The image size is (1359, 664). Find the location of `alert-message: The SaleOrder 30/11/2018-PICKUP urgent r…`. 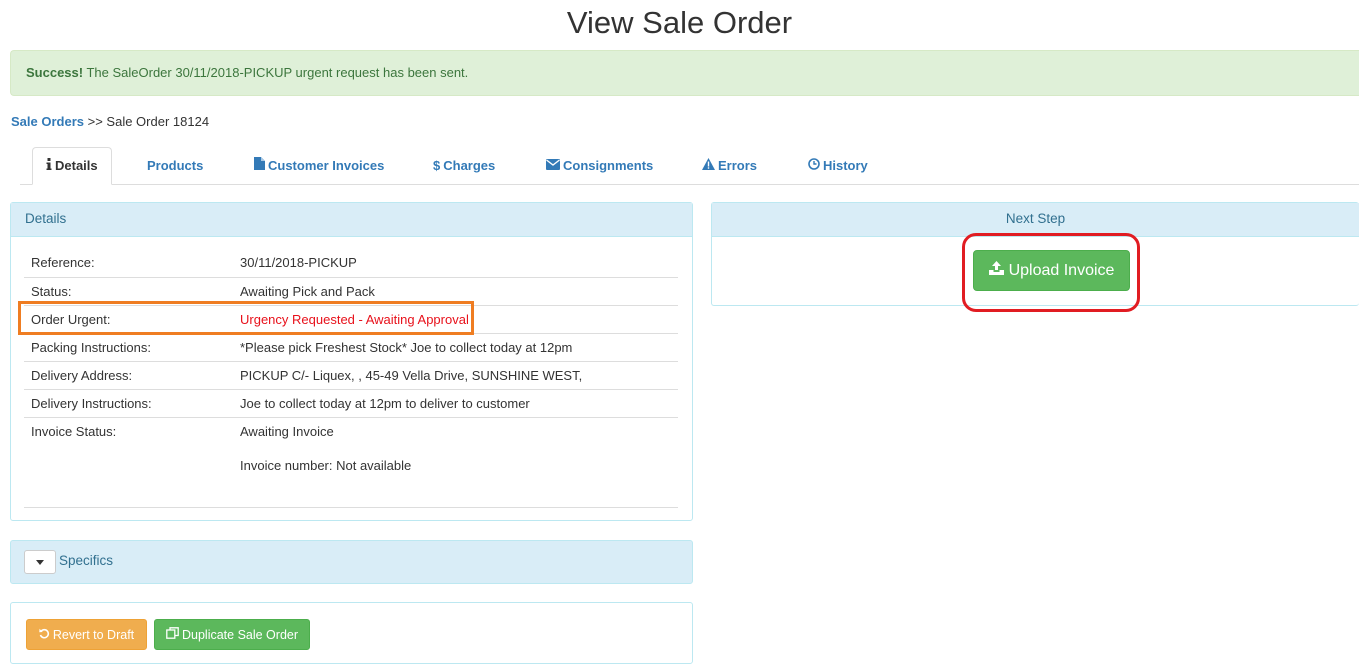

alert-message: The SaleOrder 30/11/2018-PICKUP urgent r… is located at coordinates (276, 72).